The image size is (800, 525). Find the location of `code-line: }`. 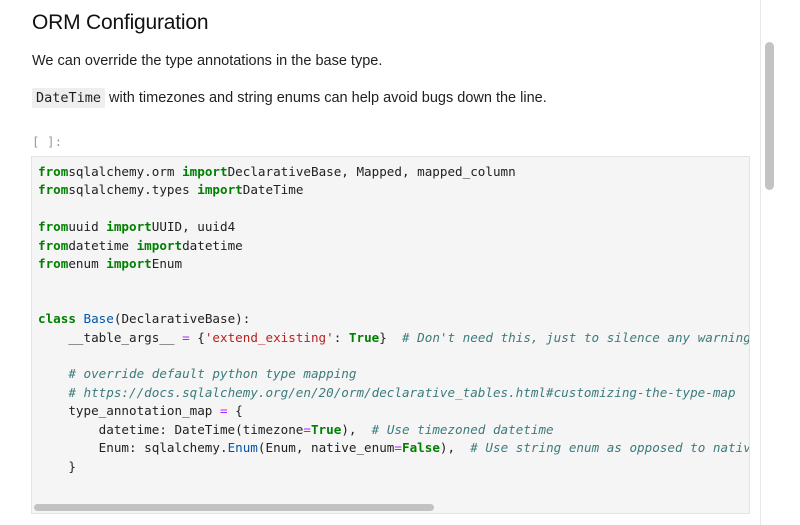

code-line: } is located at coordinates (57, 466).